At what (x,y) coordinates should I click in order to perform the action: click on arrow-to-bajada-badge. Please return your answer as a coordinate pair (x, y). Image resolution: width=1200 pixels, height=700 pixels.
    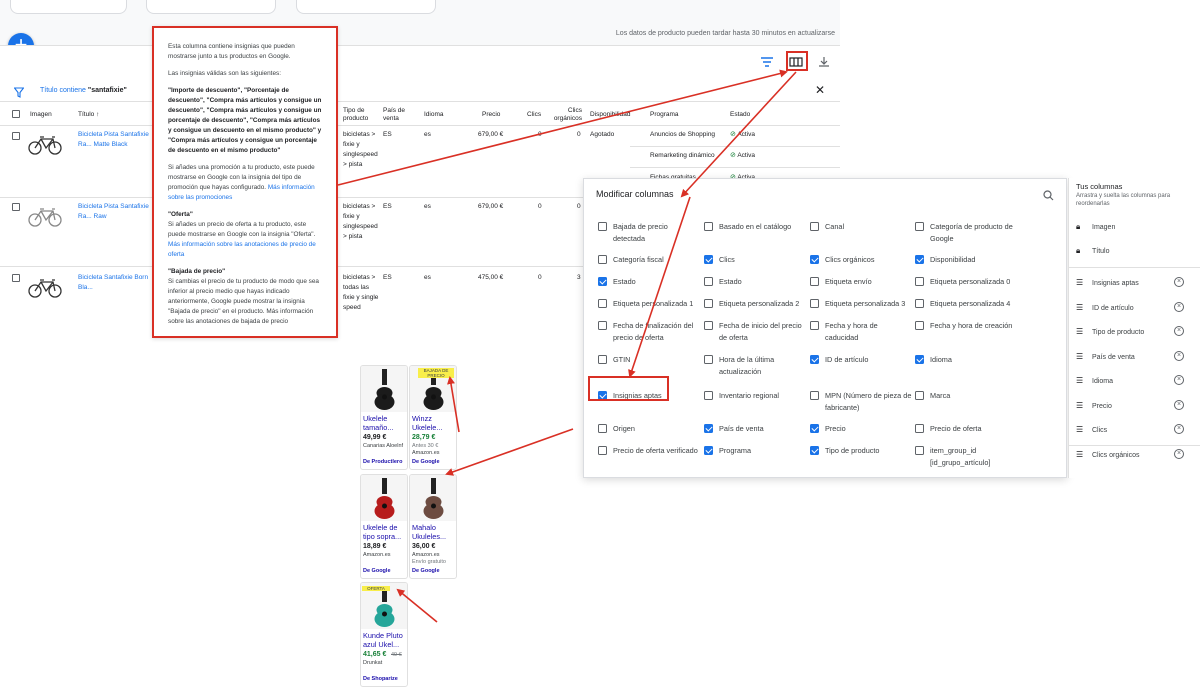
    Looking at the image, I should click on (453, 404).